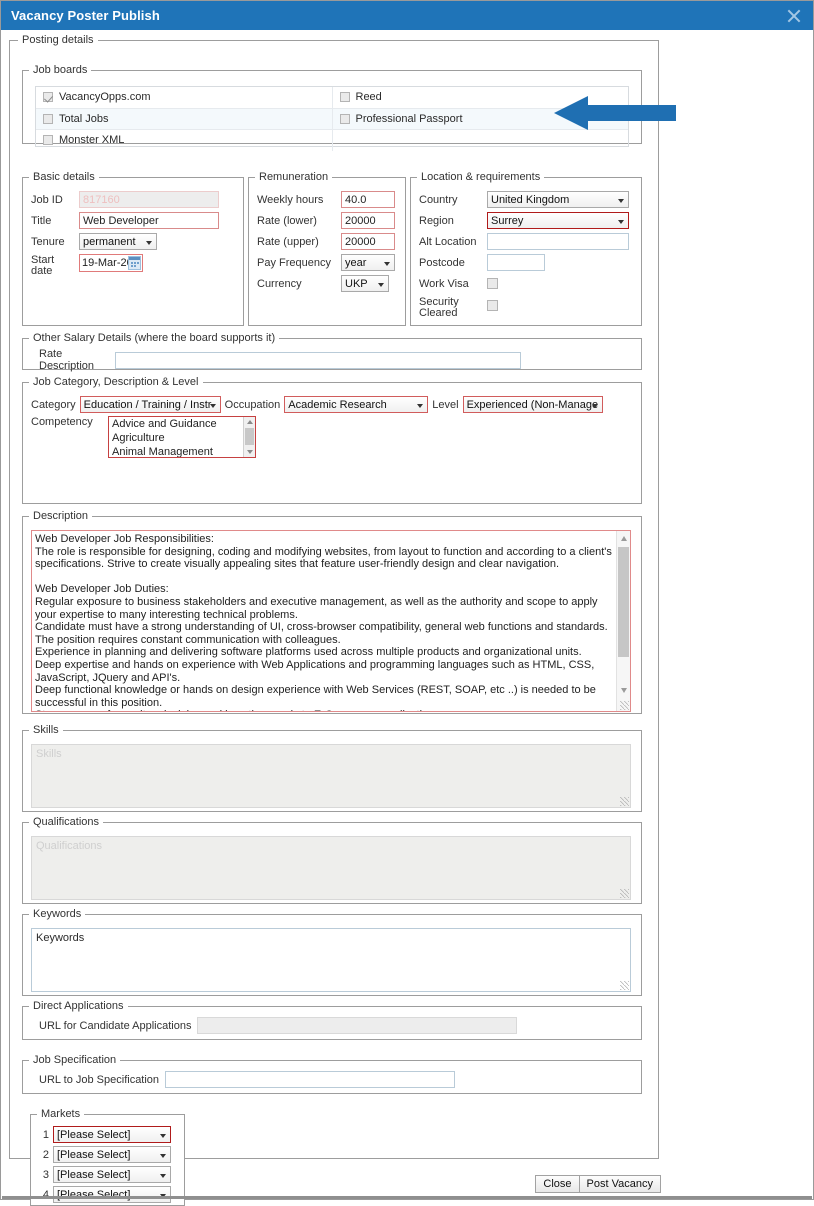 The image size is (814, 1206). I want to click on start-date-field: 19-Mar-20, so click(111, 263).